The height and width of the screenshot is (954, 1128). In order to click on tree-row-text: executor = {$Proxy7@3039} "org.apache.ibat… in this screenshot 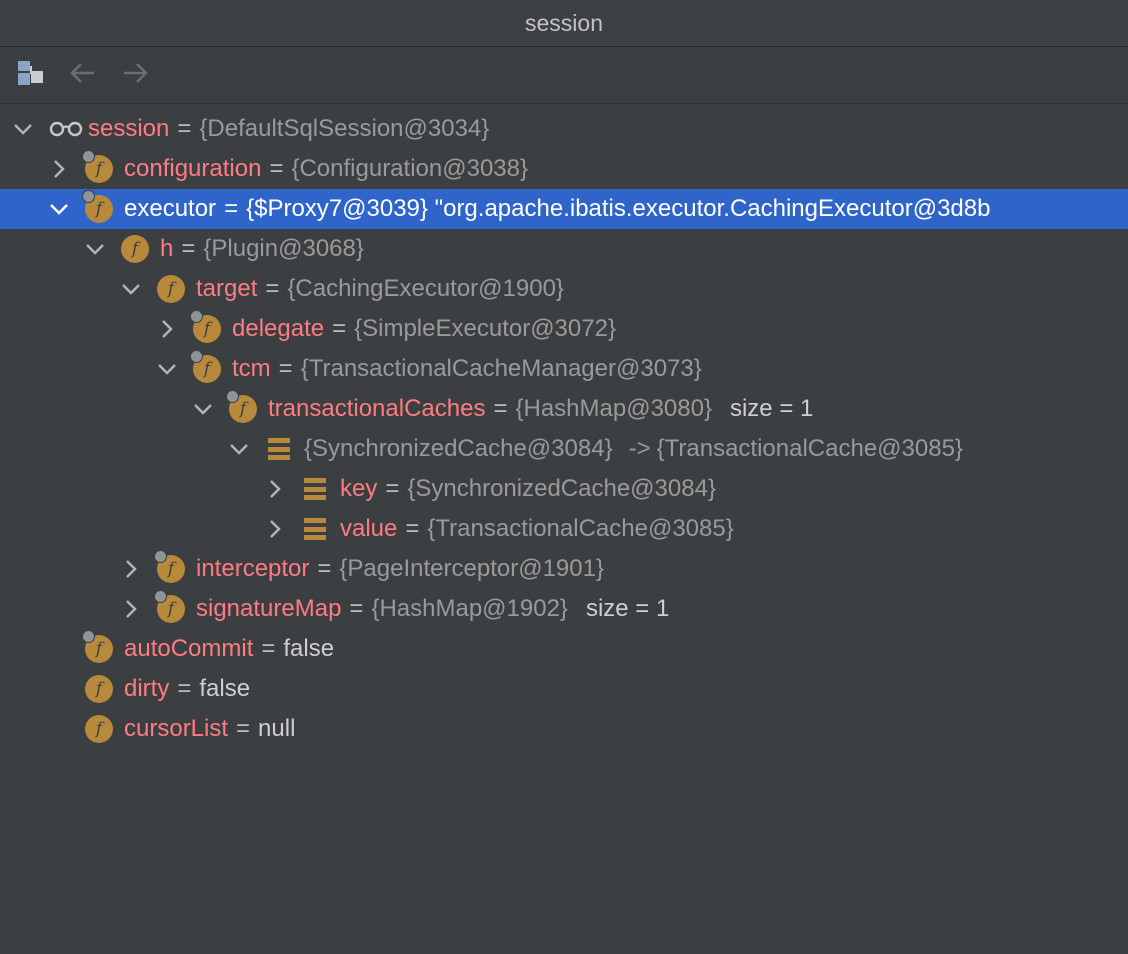, I will do `click(557, 209)`.